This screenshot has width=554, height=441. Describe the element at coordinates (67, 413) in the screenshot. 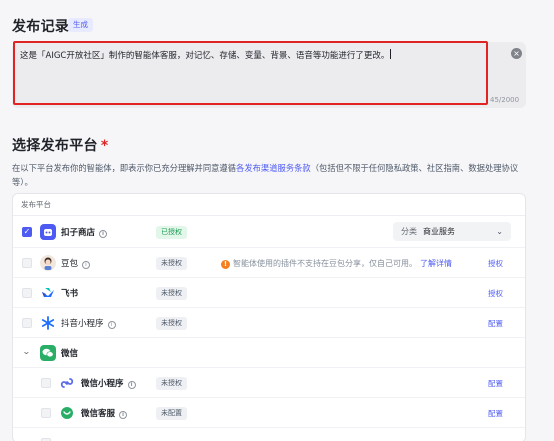

I see `wechat-service-logo-icon` at that location.